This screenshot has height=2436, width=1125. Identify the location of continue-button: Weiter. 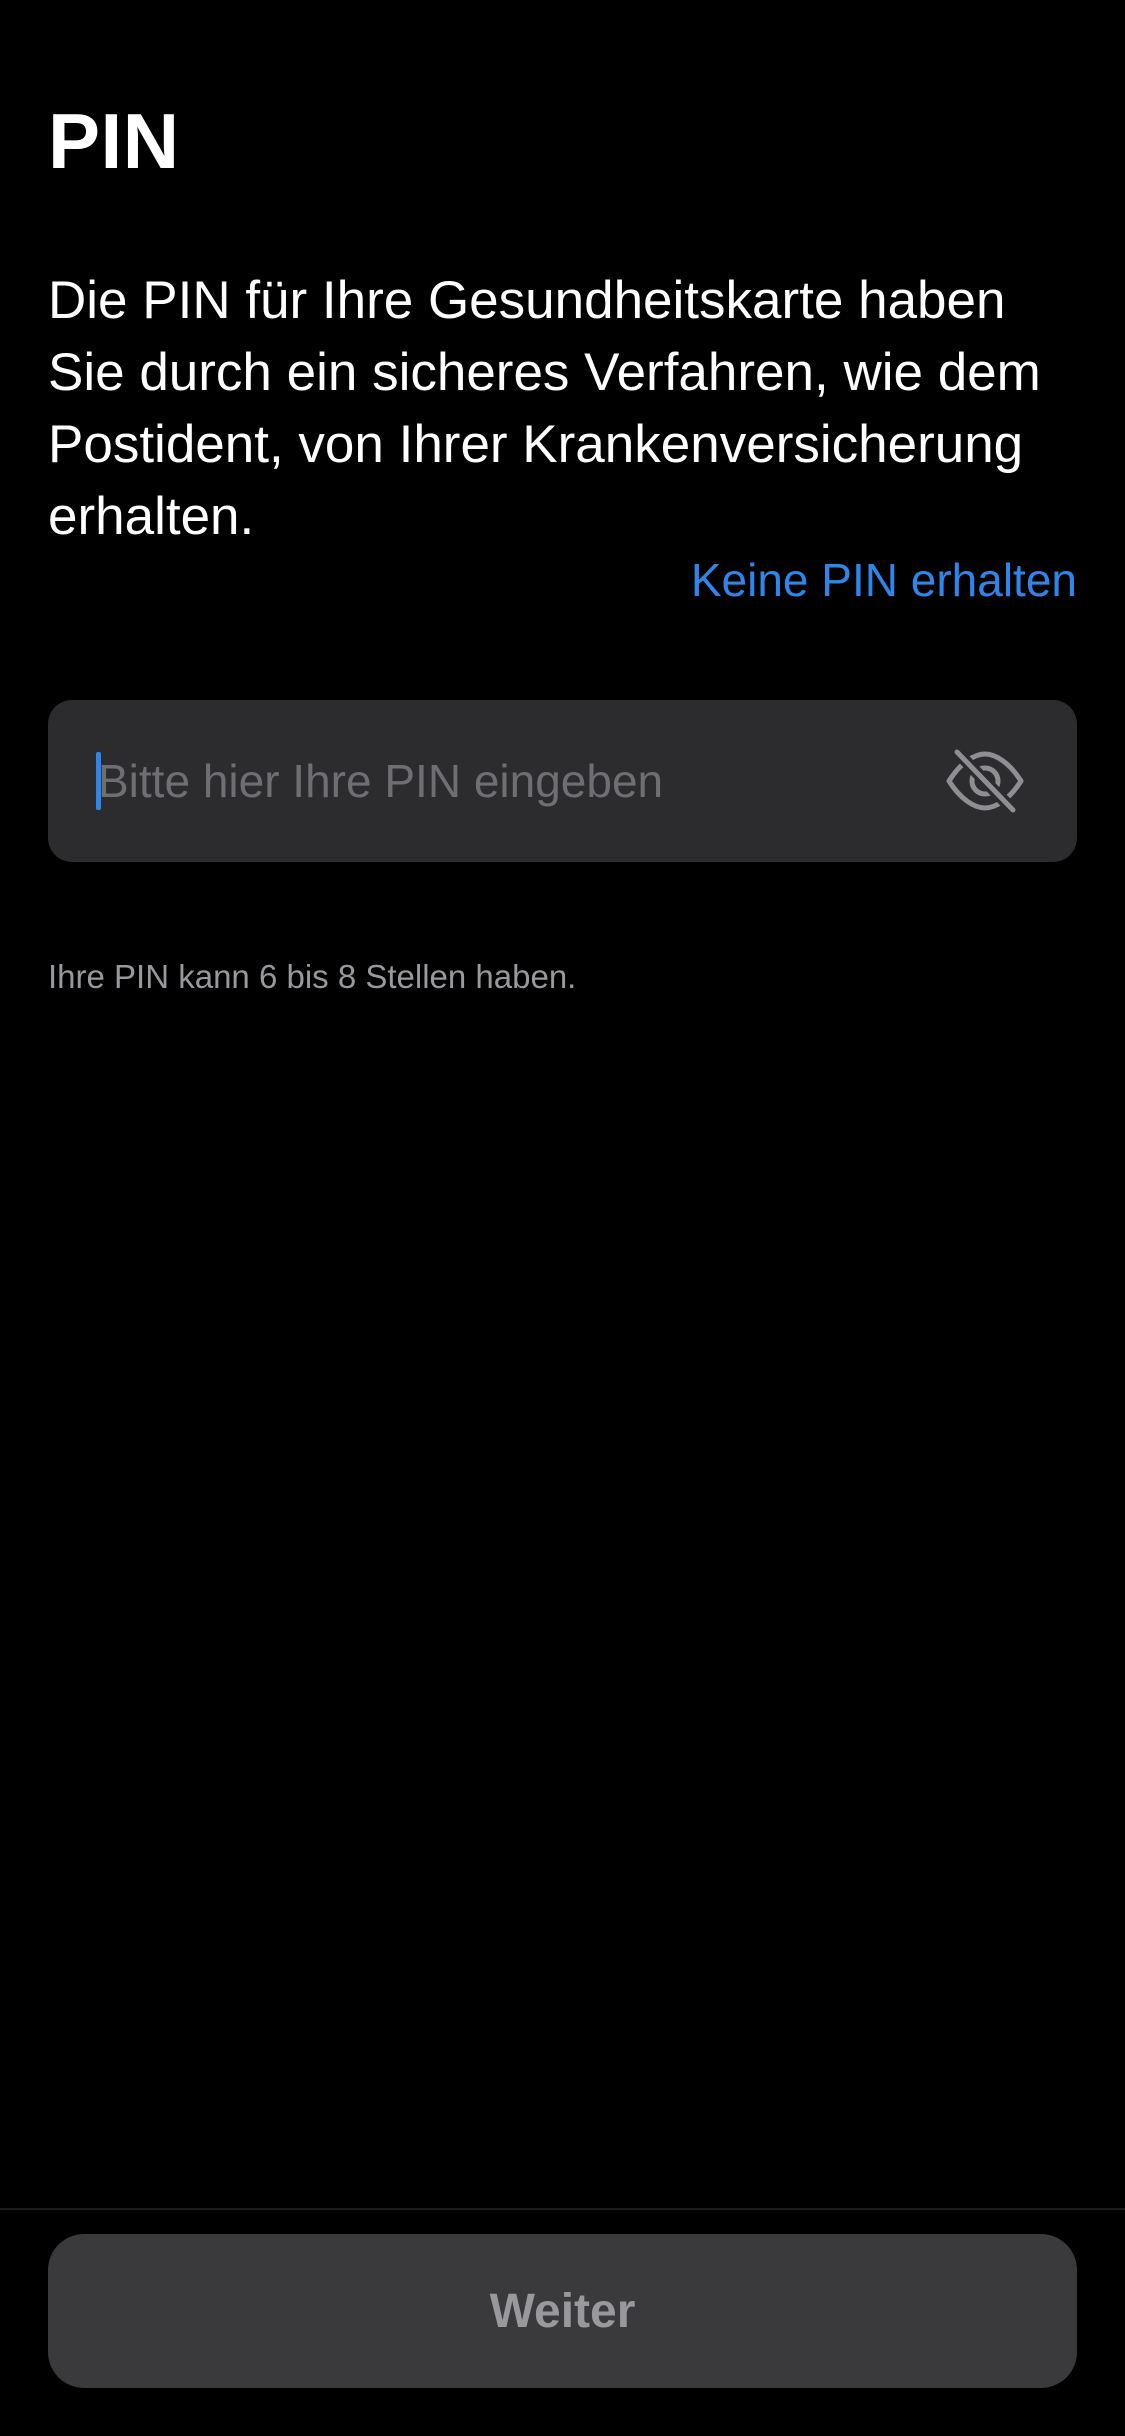
(562, 2311).